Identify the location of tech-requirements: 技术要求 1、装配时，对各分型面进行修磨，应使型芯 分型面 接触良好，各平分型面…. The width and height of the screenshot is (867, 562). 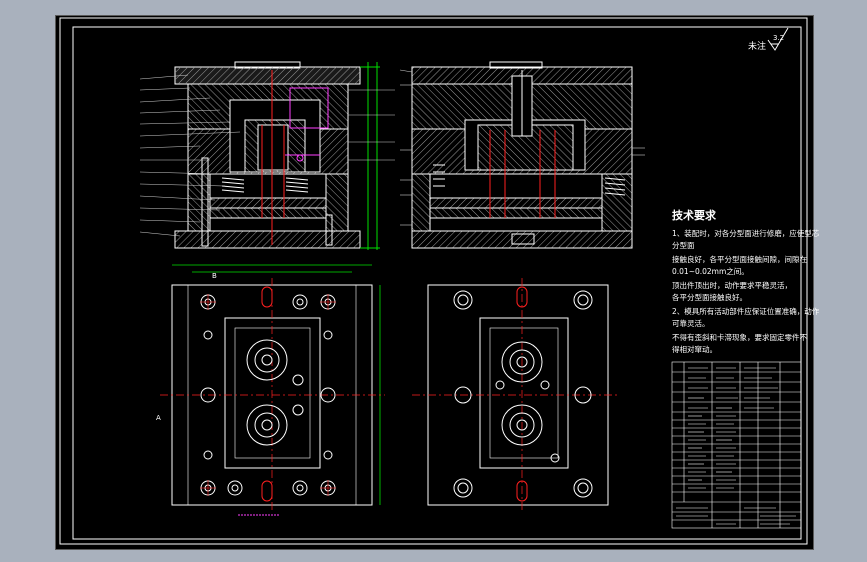
(746, 281).